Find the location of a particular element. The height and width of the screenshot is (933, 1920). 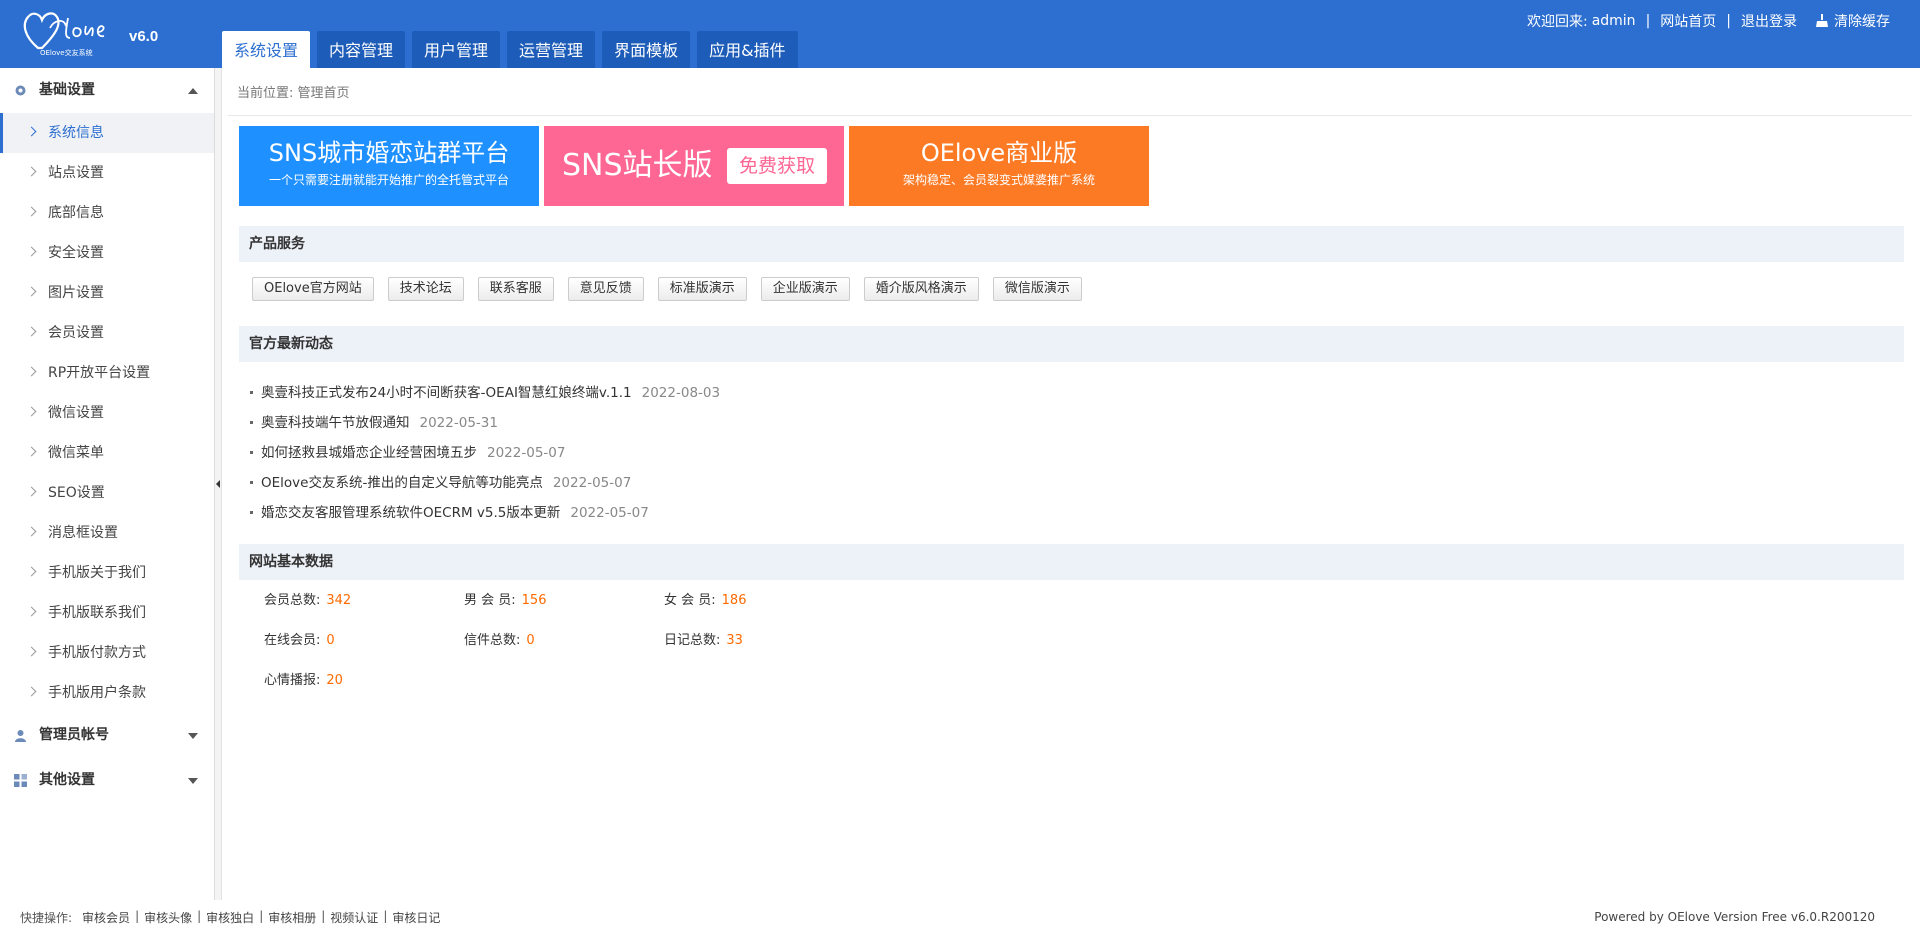

main-nav-tabs: 系统设置 内容管理 用户管理 运营管理 界面模板 应用&插件 is located at coordinates (513, 49).